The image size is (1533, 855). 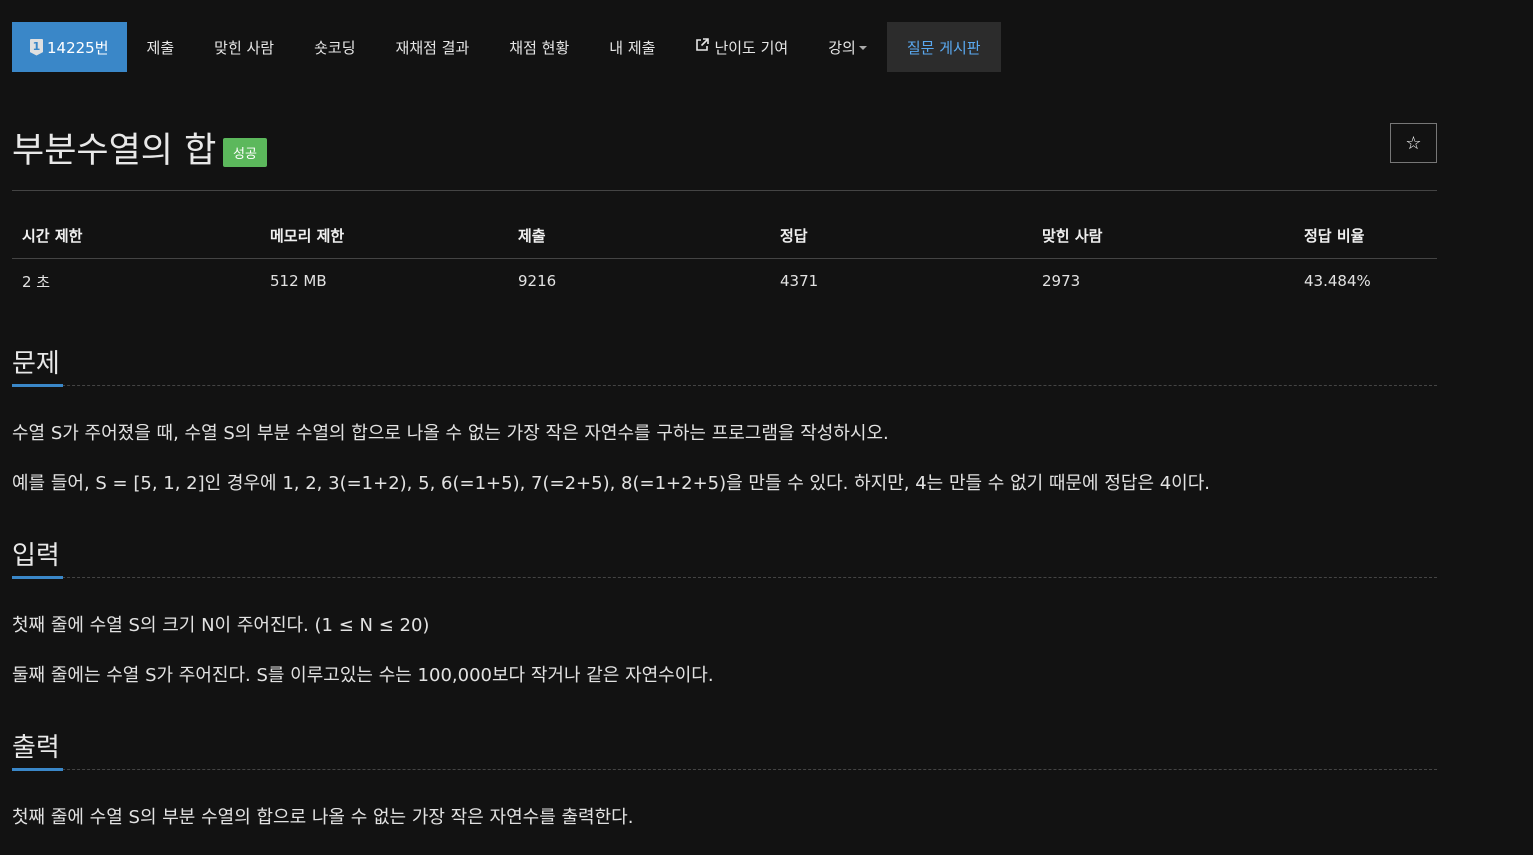 What do you see at coordinates (862, 48) in the screenshot?
I see `caret-down-icon` at bounding box center [862, 48].